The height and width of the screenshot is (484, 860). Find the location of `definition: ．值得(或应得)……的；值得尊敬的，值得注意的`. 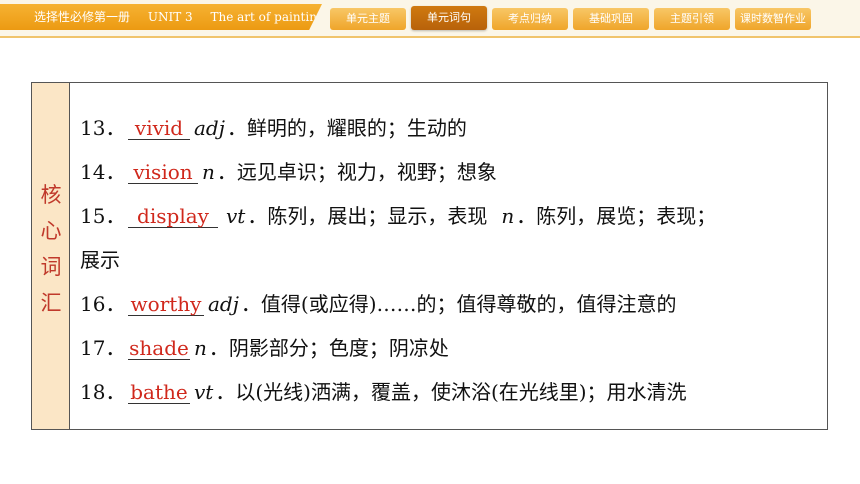

definition: ．值得(或应得)……的；值得尊敬的，值得注意的 is located at coordinates (458, 304).